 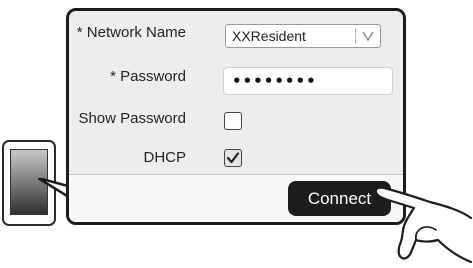 I want to click on hand-pointer-icon, so click(x=423, y=225).